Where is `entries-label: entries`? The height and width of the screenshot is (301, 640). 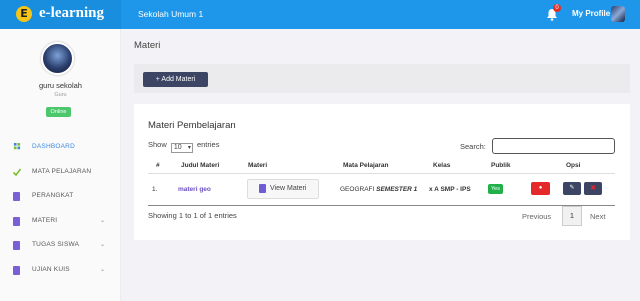 entries-label: entries is located at coordinates (208, 144).